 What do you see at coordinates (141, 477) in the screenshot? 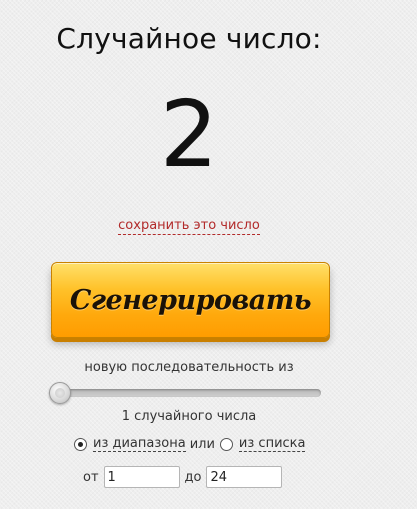
I see `from-input` at bounding box center [141, 477].